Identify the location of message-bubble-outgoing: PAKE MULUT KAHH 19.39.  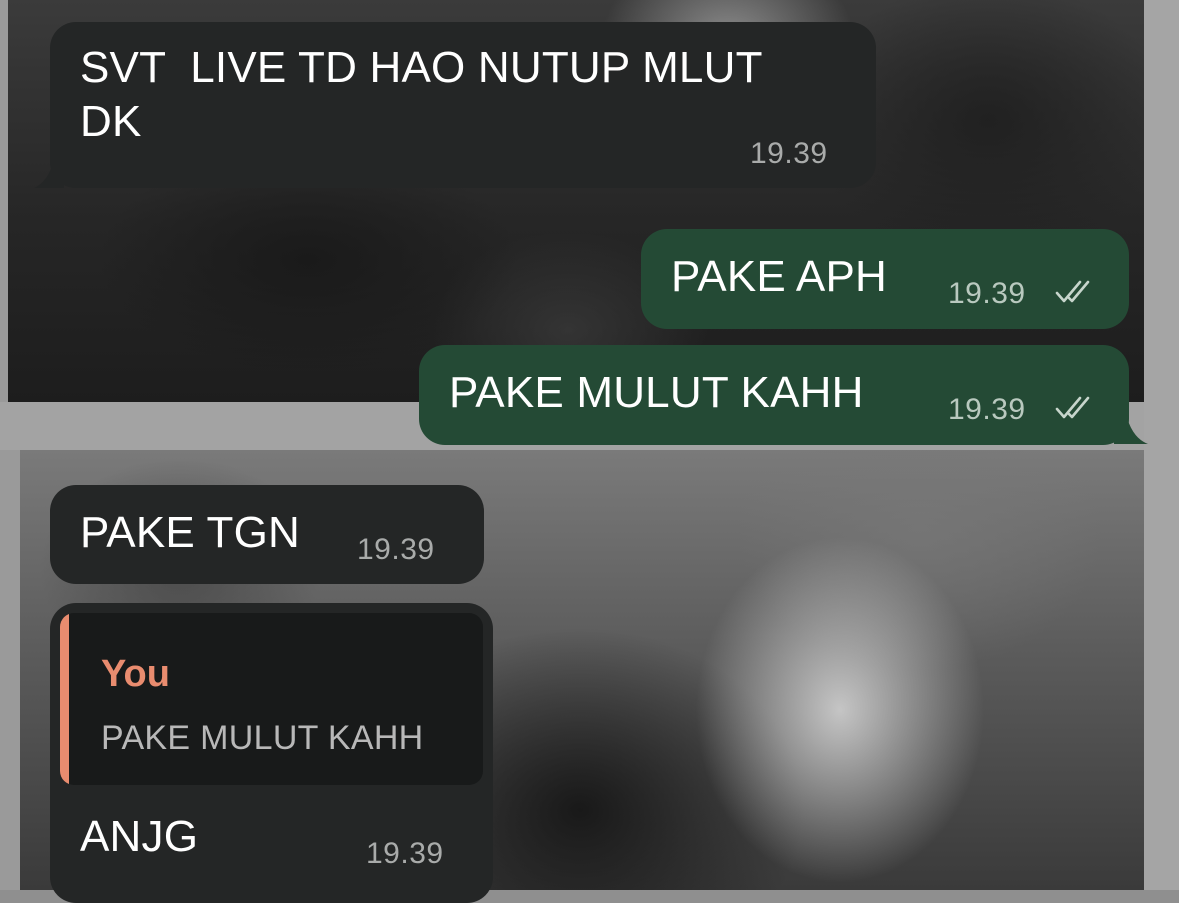
(774, 395).